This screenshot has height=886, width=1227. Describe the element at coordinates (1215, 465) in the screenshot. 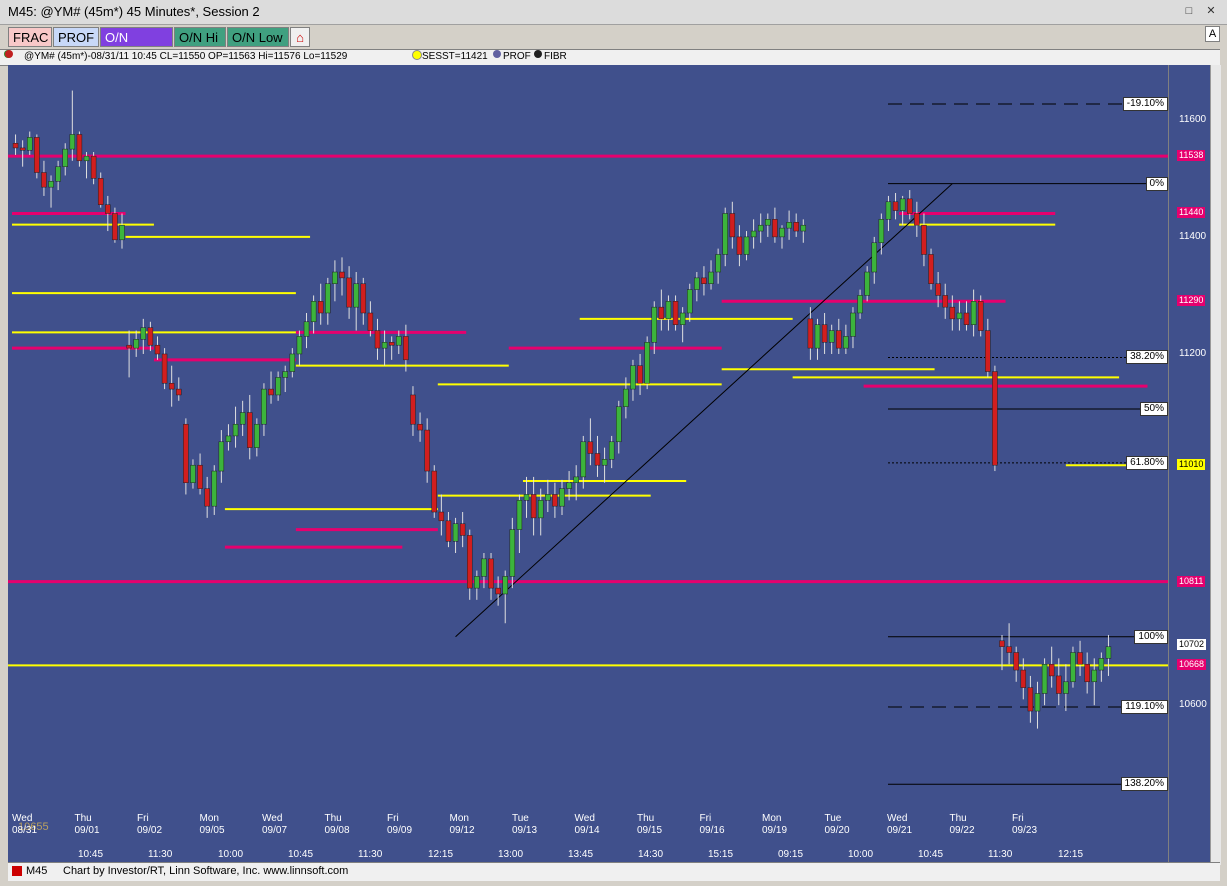

I see `vertical-scrollbar` at that location.